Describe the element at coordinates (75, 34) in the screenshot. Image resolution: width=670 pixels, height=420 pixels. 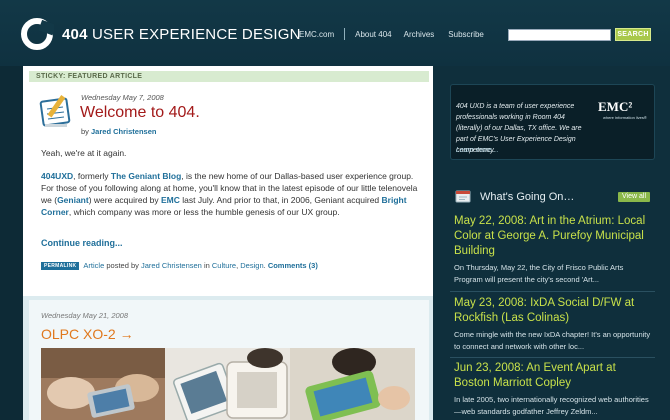
I see `logo-404: 404` at that location.